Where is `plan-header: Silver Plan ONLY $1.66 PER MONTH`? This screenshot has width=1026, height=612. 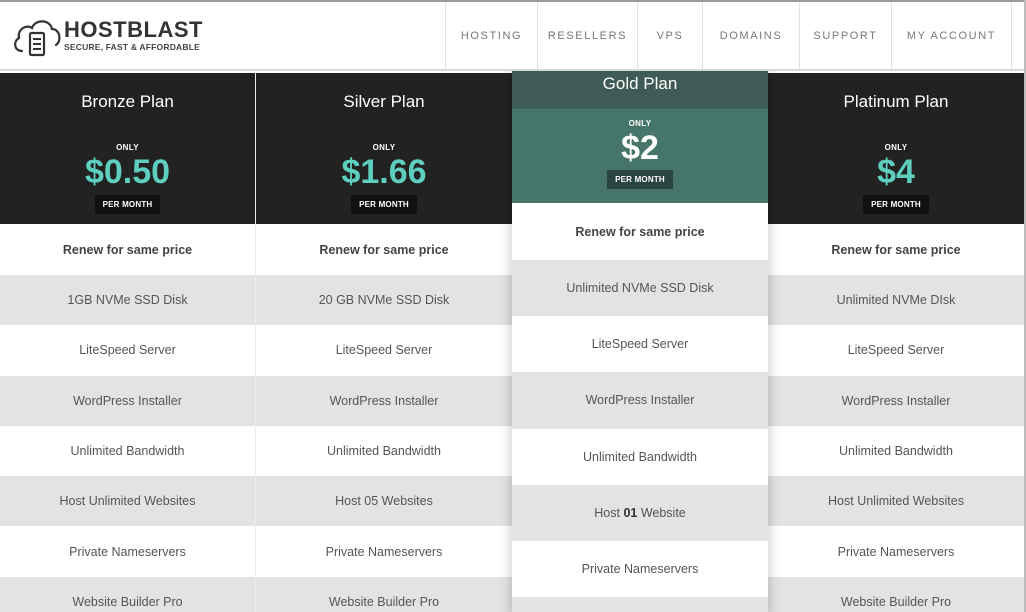
plan-header: Silver Plan ONLY $1.66 PER MONTH is located at coordinates (384, 148).